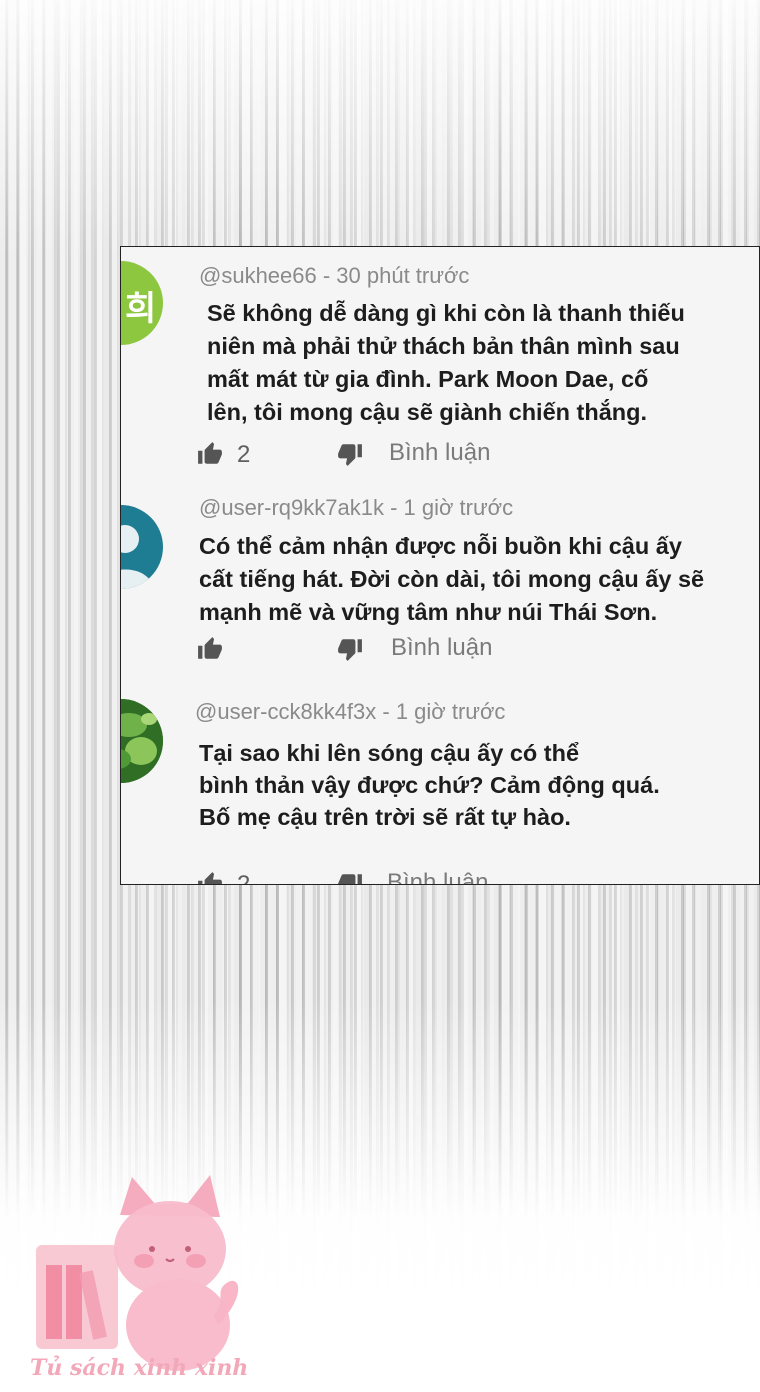 The height and width of the screenshot is (1392, 760). Describe the element at coordinates (137, 1273) in the screenshot. I see `cat-bookshelf-logo-icon` at that location.